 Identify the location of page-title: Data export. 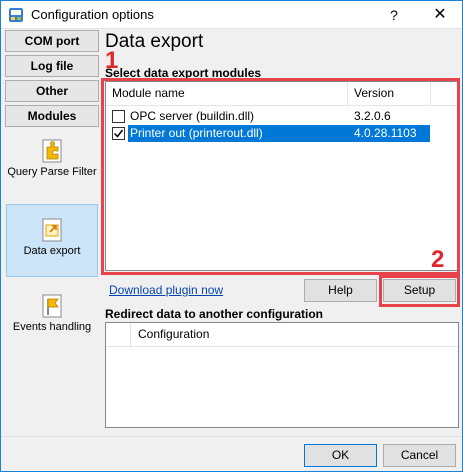
(154, 41).